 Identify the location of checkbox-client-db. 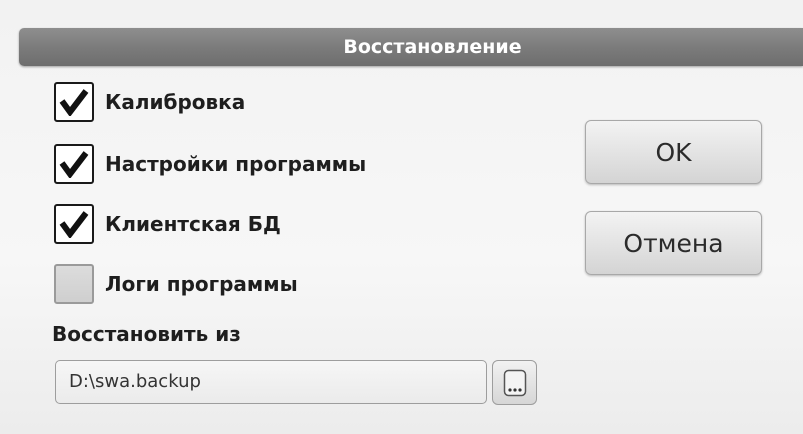
(74, 224).